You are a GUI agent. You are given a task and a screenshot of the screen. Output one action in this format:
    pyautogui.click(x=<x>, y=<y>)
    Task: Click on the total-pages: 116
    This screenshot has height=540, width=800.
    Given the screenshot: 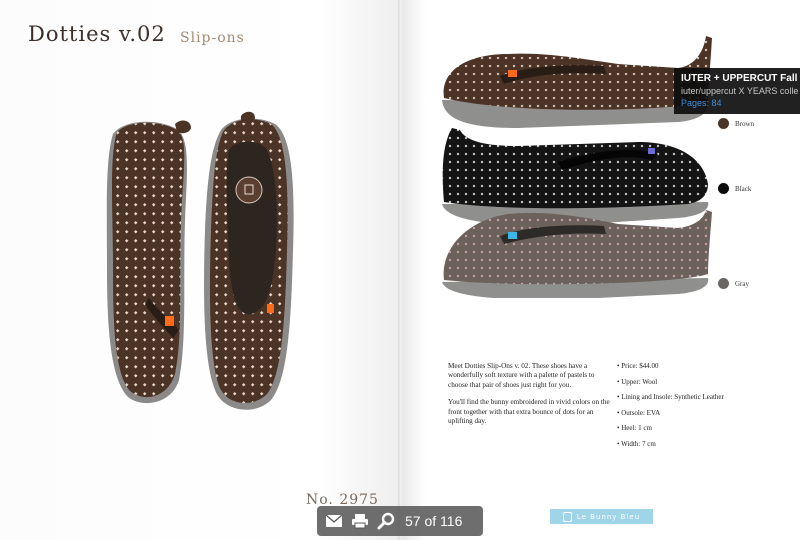 What is the action you would take?
    pyautogui.click(x=451, y=521)
    